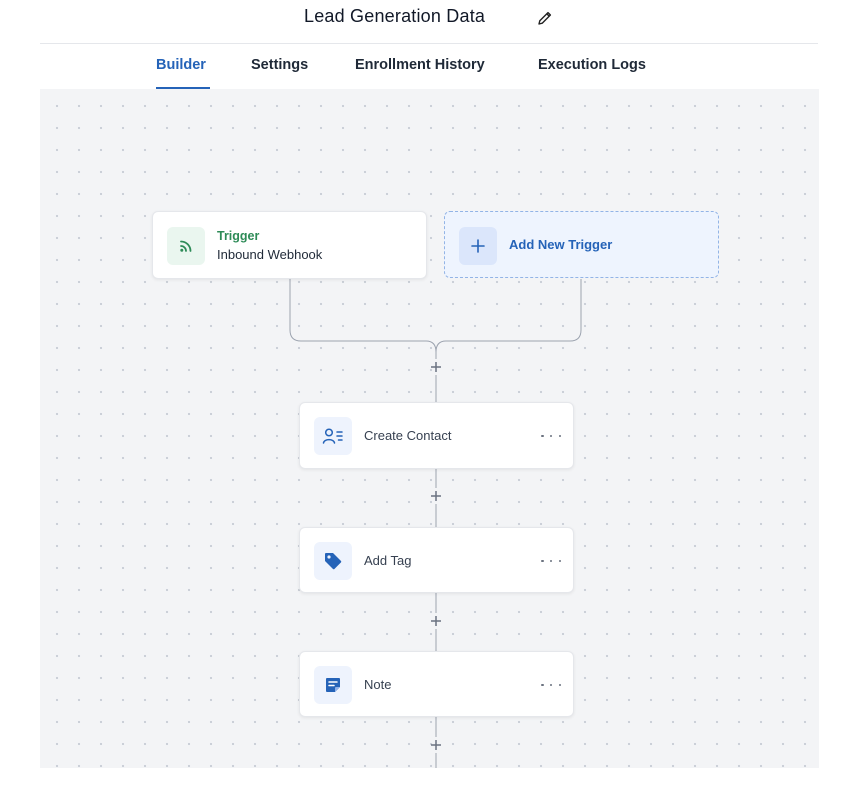 This screenshot has width=860, height=790. What do you see at coordinates (395, 16) in the screenshot?
I see `page-title: Lead Generation Data` at bounding box center [395, 16].